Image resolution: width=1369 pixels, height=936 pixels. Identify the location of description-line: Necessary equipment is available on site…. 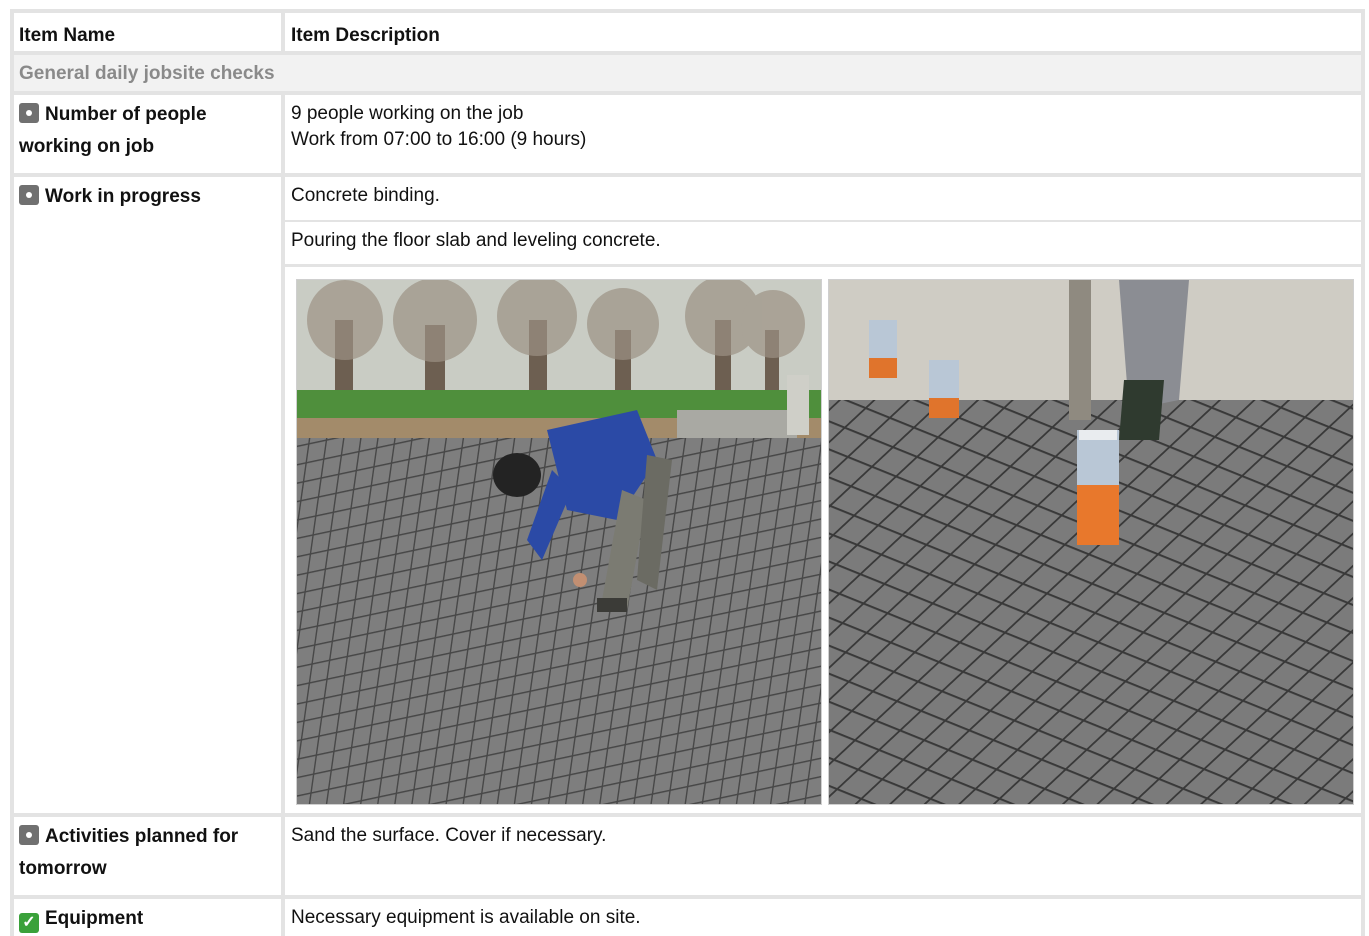
(466, 917).